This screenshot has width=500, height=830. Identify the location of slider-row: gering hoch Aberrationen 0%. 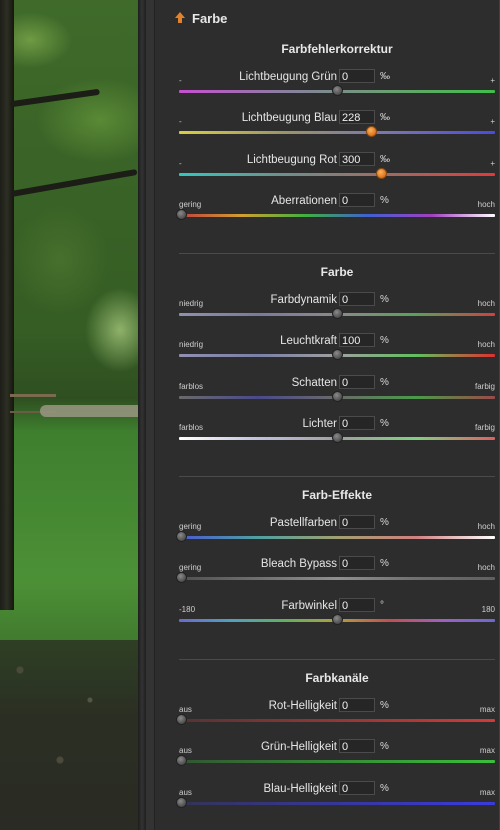
(335, 214).